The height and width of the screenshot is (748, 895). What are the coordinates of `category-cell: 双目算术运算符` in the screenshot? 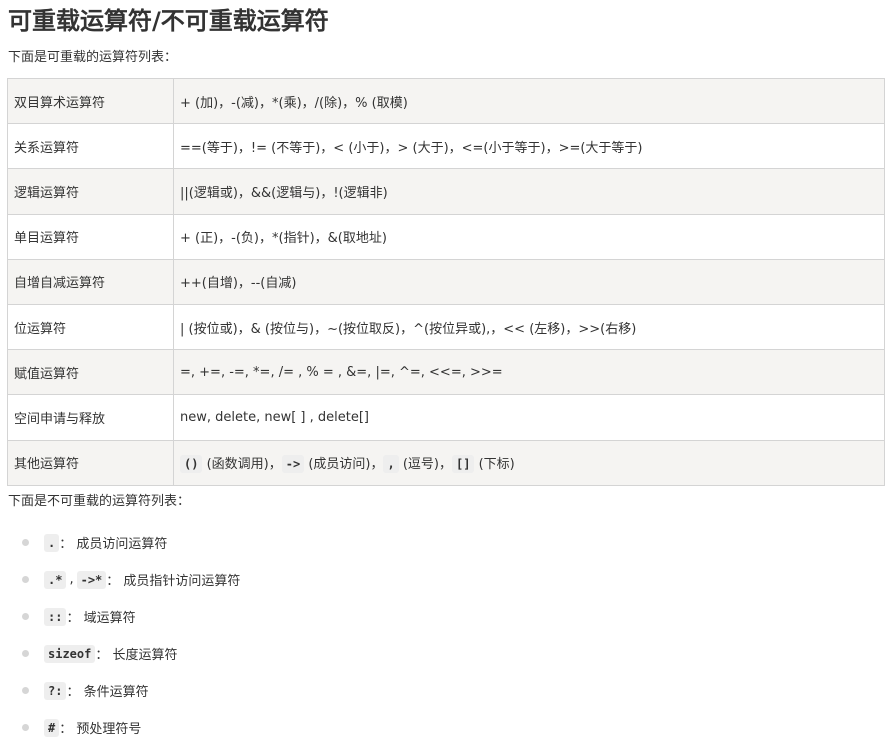 It's located at (90, 101).